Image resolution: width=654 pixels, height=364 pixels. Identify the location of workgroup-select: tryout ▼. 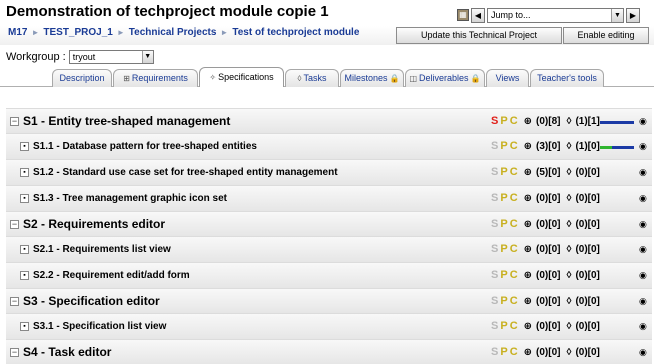
(111, 57).